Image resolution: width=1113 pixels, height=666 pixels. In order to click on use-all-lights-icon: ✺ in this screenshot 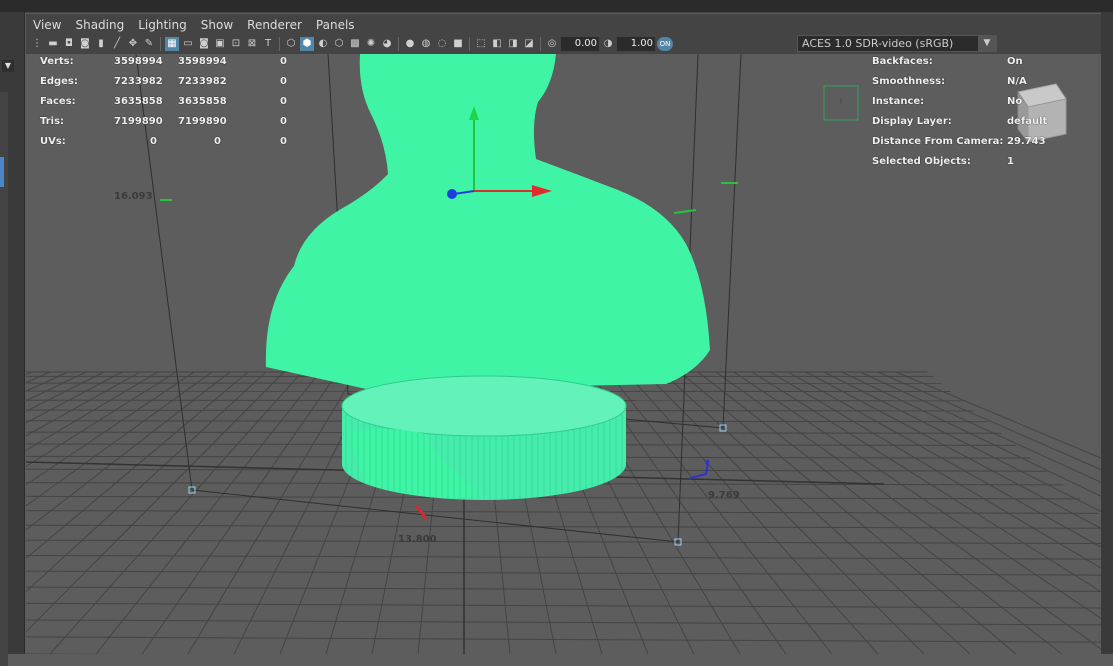, I will do `click(371, 44)`.